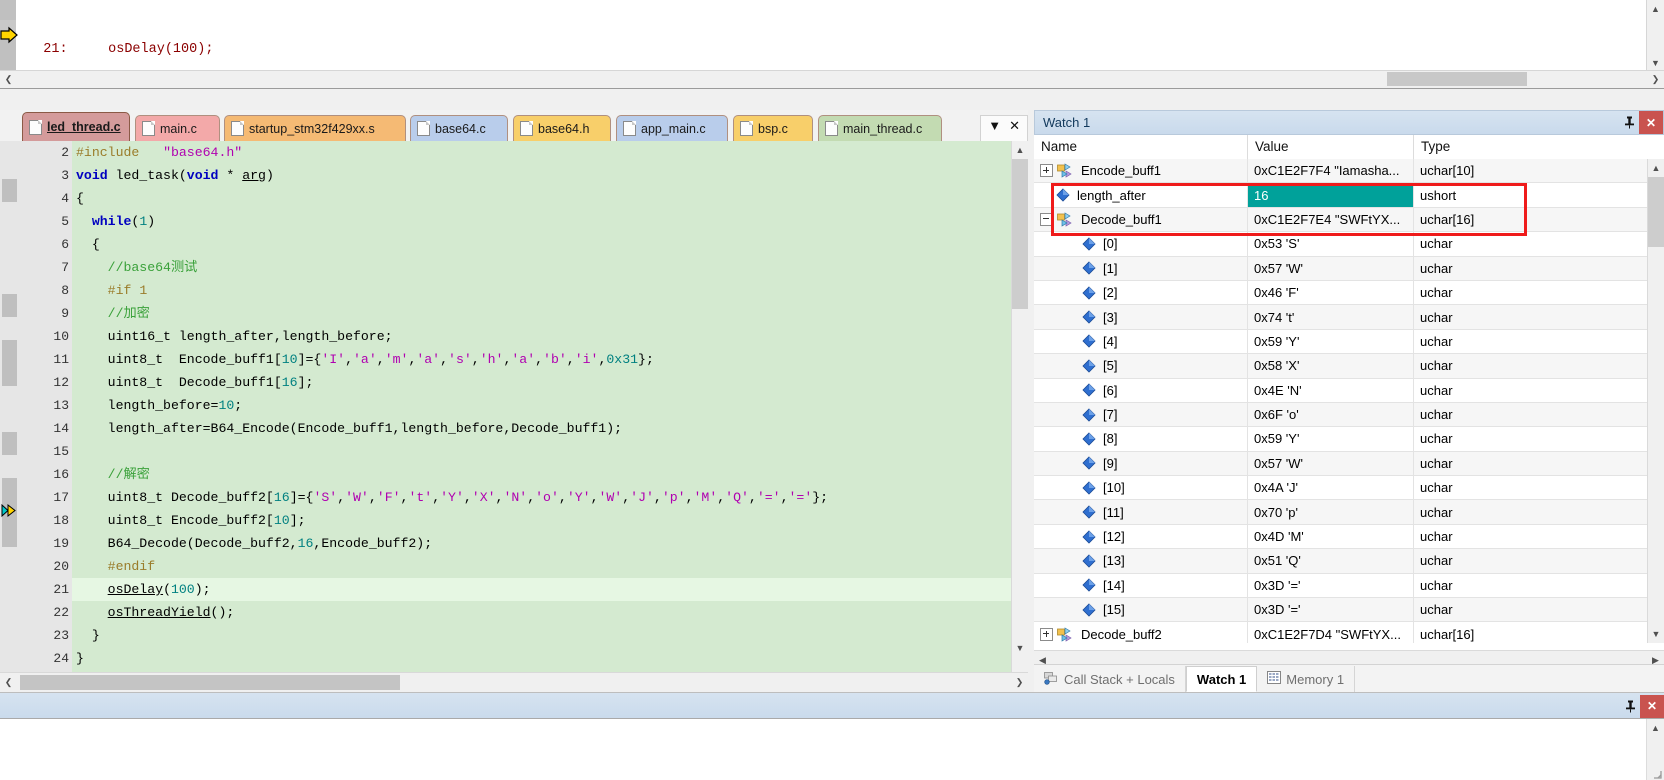 The image size is (1664, 780). I want to click on column-header-type: Type, so click(1531, 147).